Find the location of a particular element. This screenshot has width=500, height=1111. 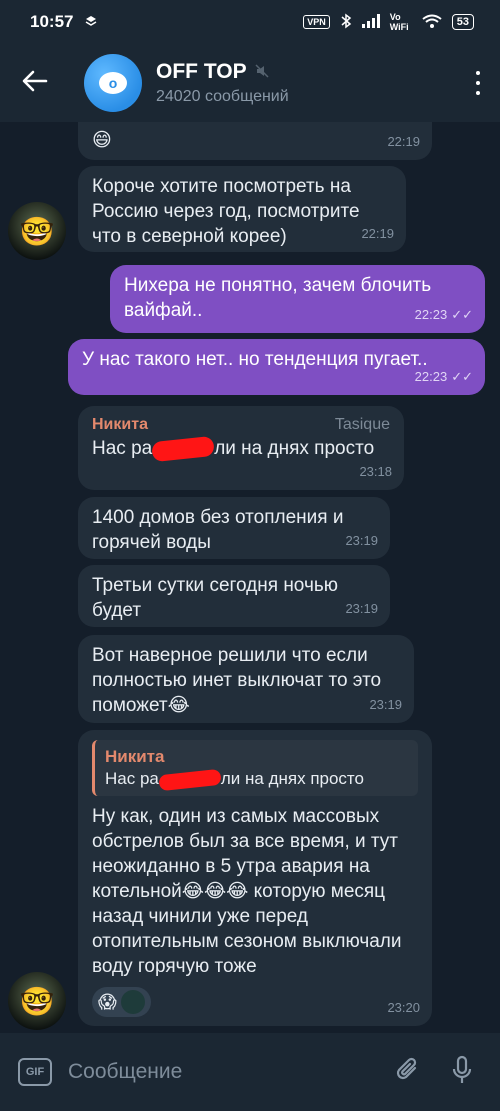

reaction-emoji: 😱 is located at coordinates (107, 1001).